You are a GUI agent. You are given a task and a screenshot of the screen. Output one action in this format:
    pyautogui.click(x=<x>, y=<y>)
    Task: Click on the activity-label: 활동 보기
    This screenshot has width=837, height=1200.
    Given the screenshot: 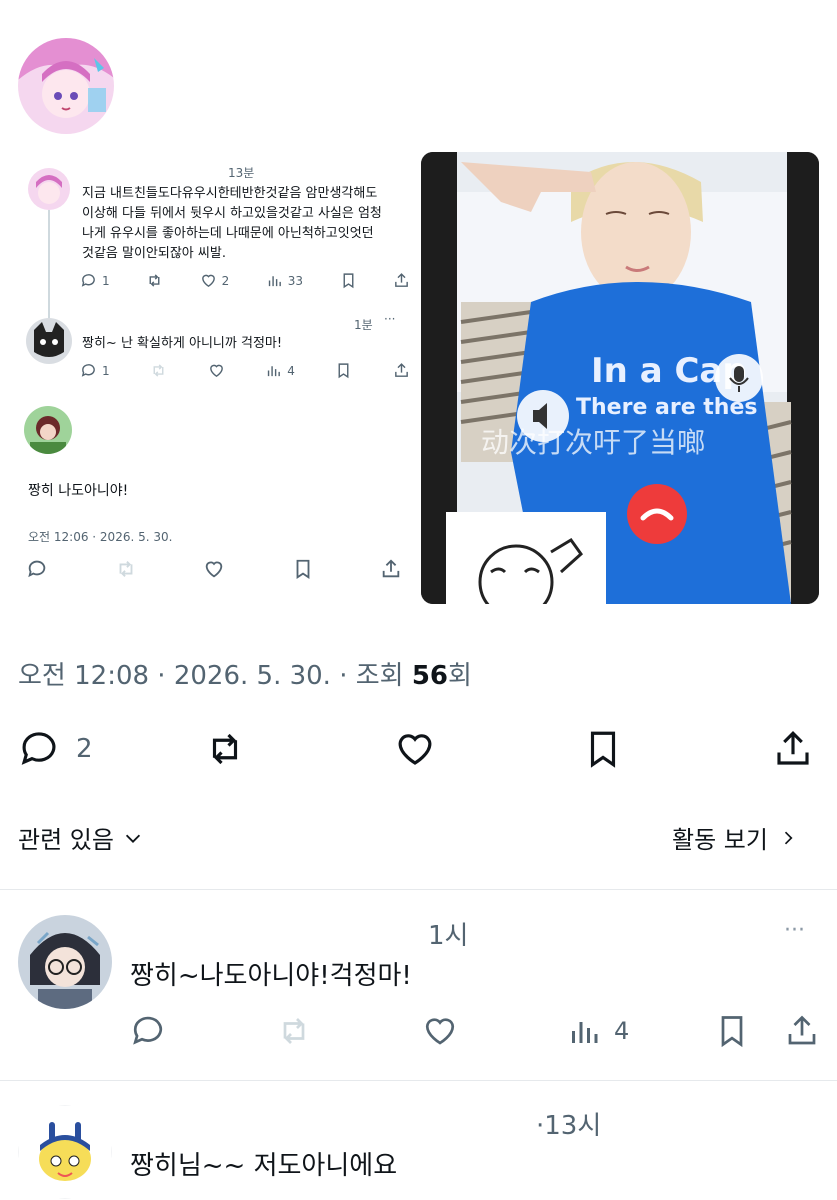 What is the action you would take?
    pyautogui.click(x=720, y=840)
    